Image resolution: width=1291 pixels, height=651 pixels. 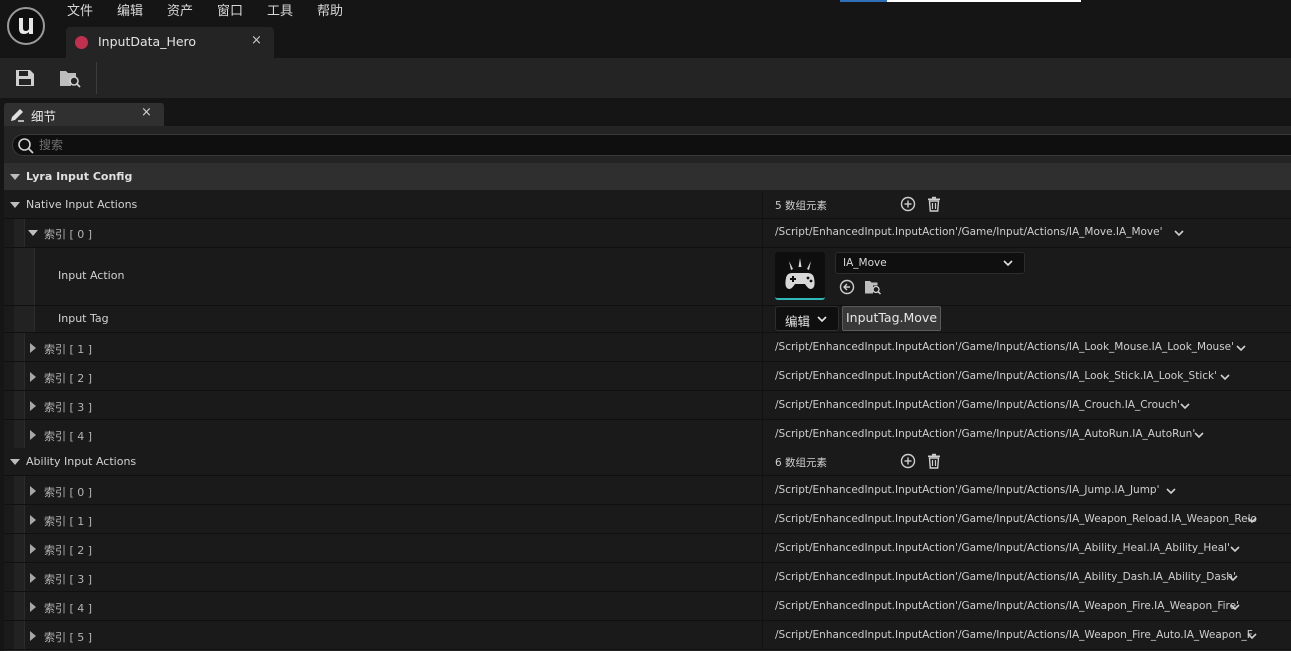 I want to click on gameplay-tag-chip: InputTag.Move, so click(x=892, y=318).